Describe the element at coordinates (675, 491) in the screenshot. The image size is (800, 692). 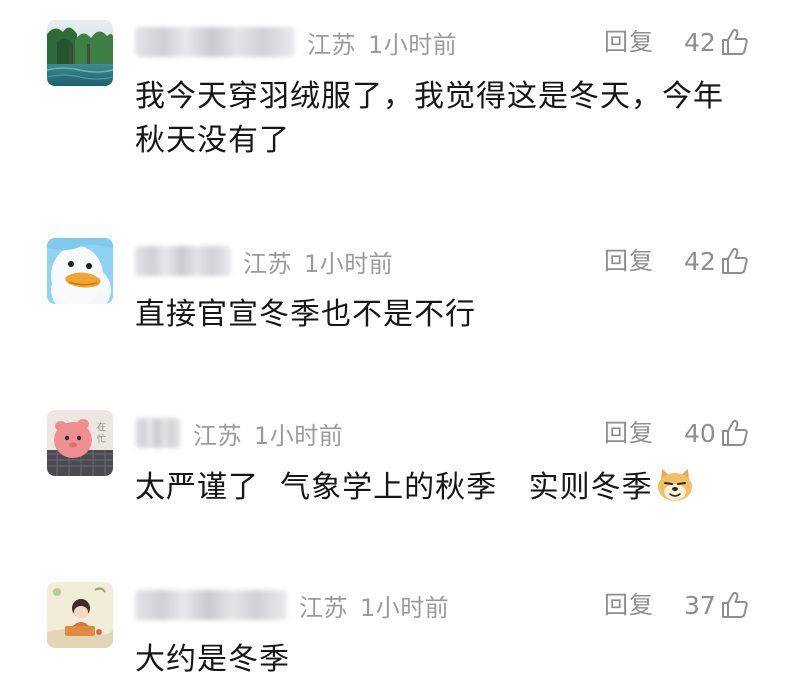
I see `doge-emoji-icon` at that location.